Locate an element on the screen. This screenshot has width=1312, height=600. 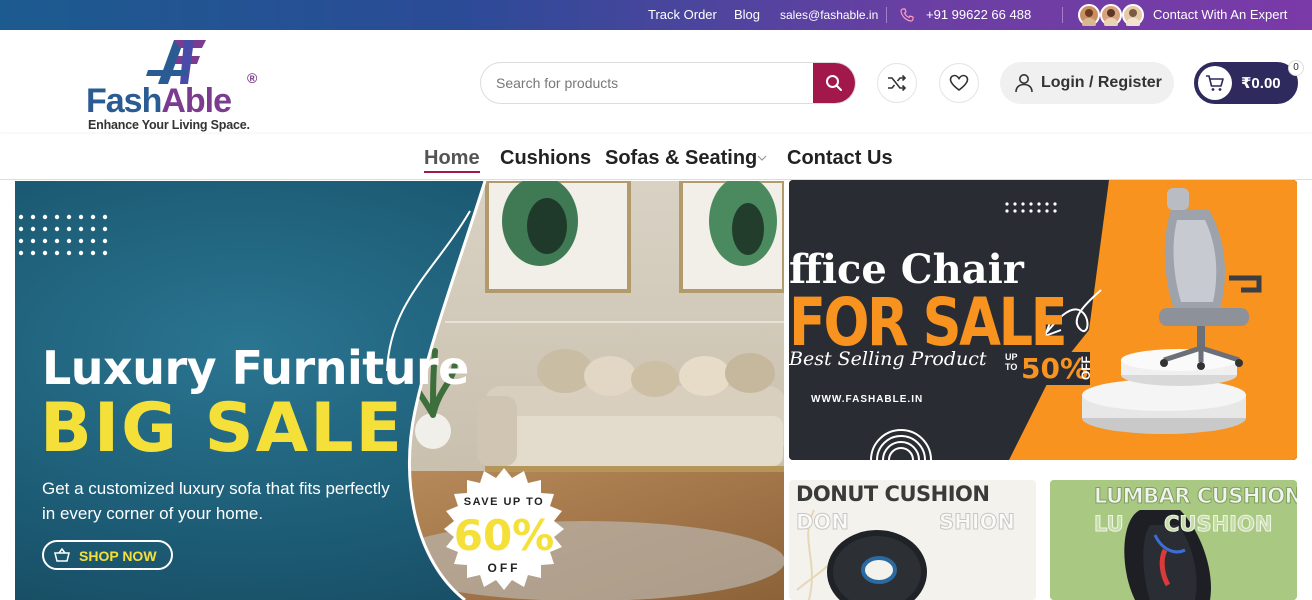
donut-title: DONUT CUSHION is located at coordinates (893, 494).